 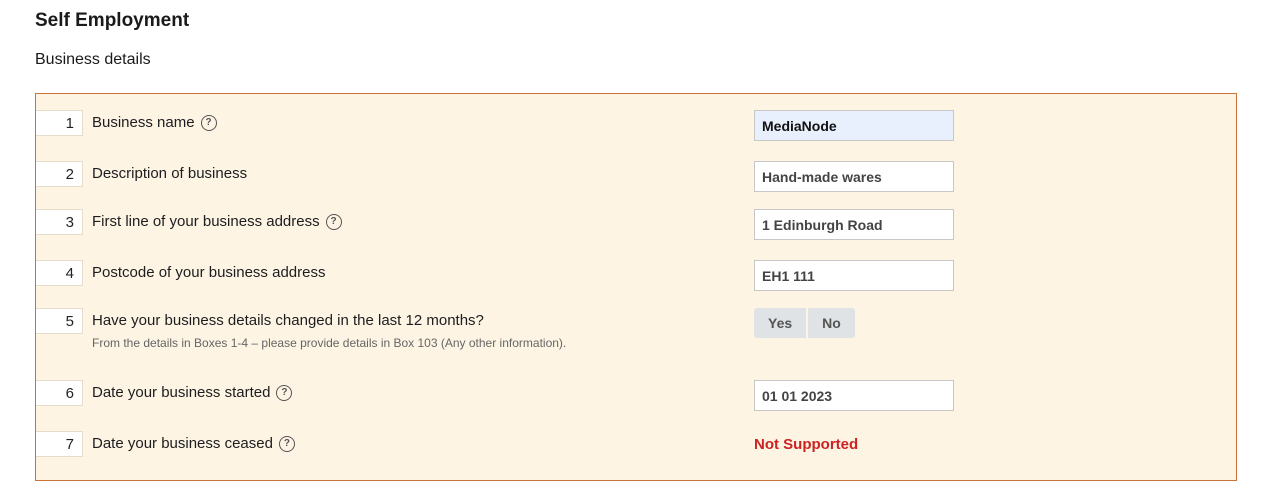 What do you see at coordinates (112, 20) in the screenshot?
I see `page-title: Self Employment` at bounding box center [112, 20].